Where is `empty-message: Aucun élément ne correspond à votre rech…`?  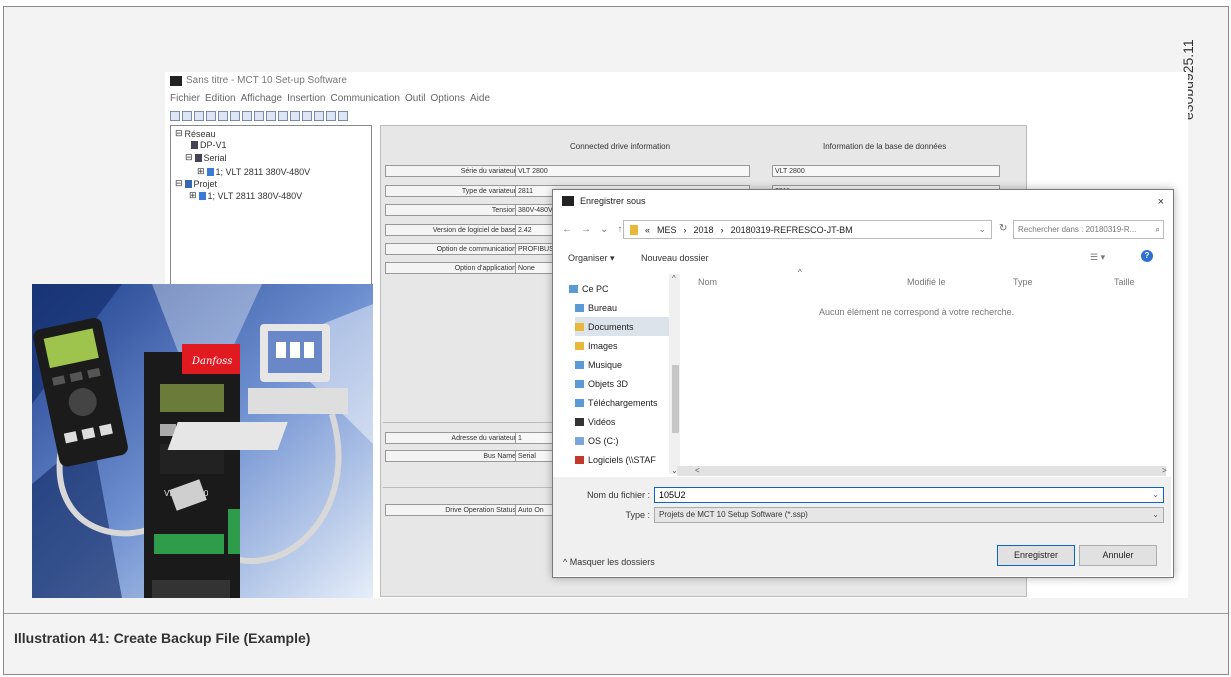 empty-message: Aucun élément ne correspond à votre rech… is located at coordinates (917, 312).